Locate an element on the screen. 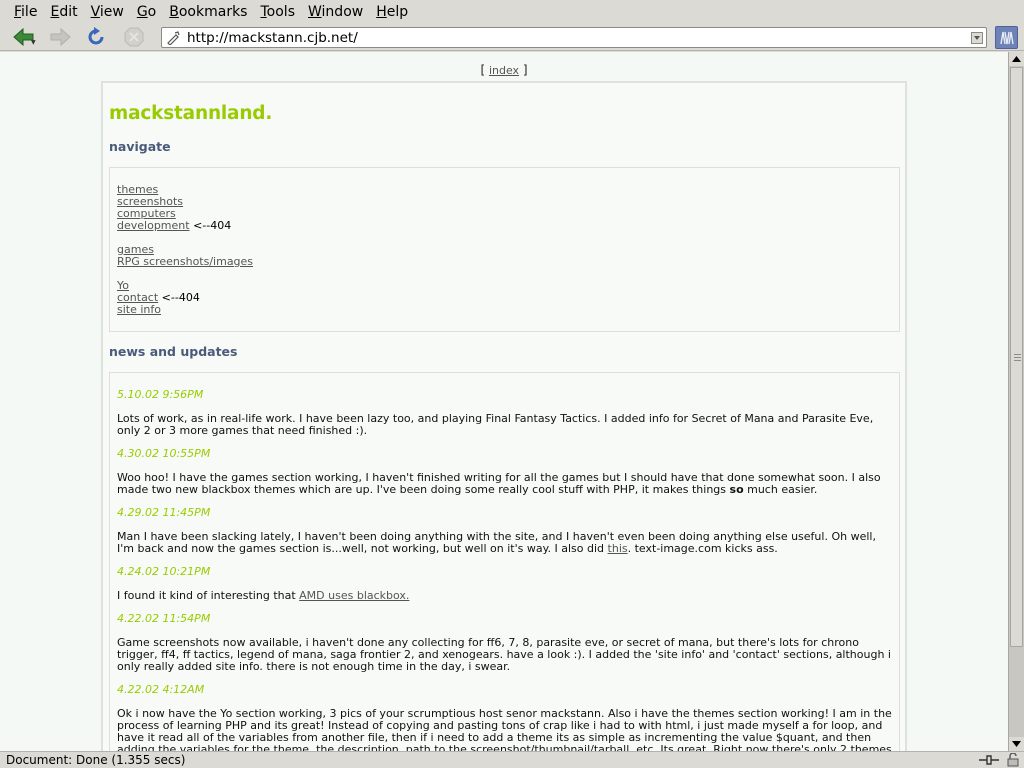 The height and width of the screenshot is (768, 1024). url-bar is located at coordinates (574, 37).